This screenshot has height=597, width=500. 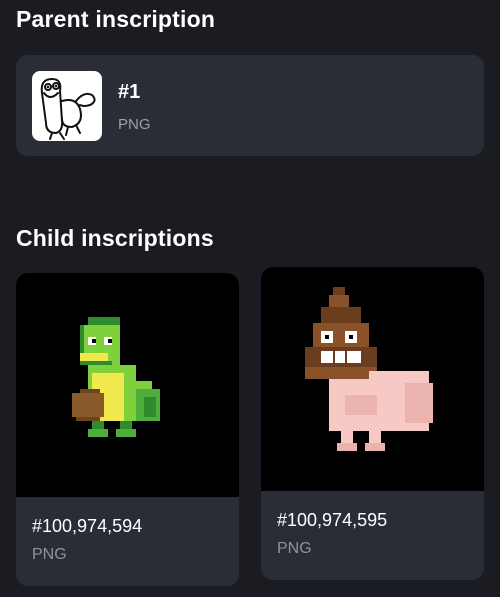 I want to click on parent-inscription-type: PNG, so click(x=134, y=124).